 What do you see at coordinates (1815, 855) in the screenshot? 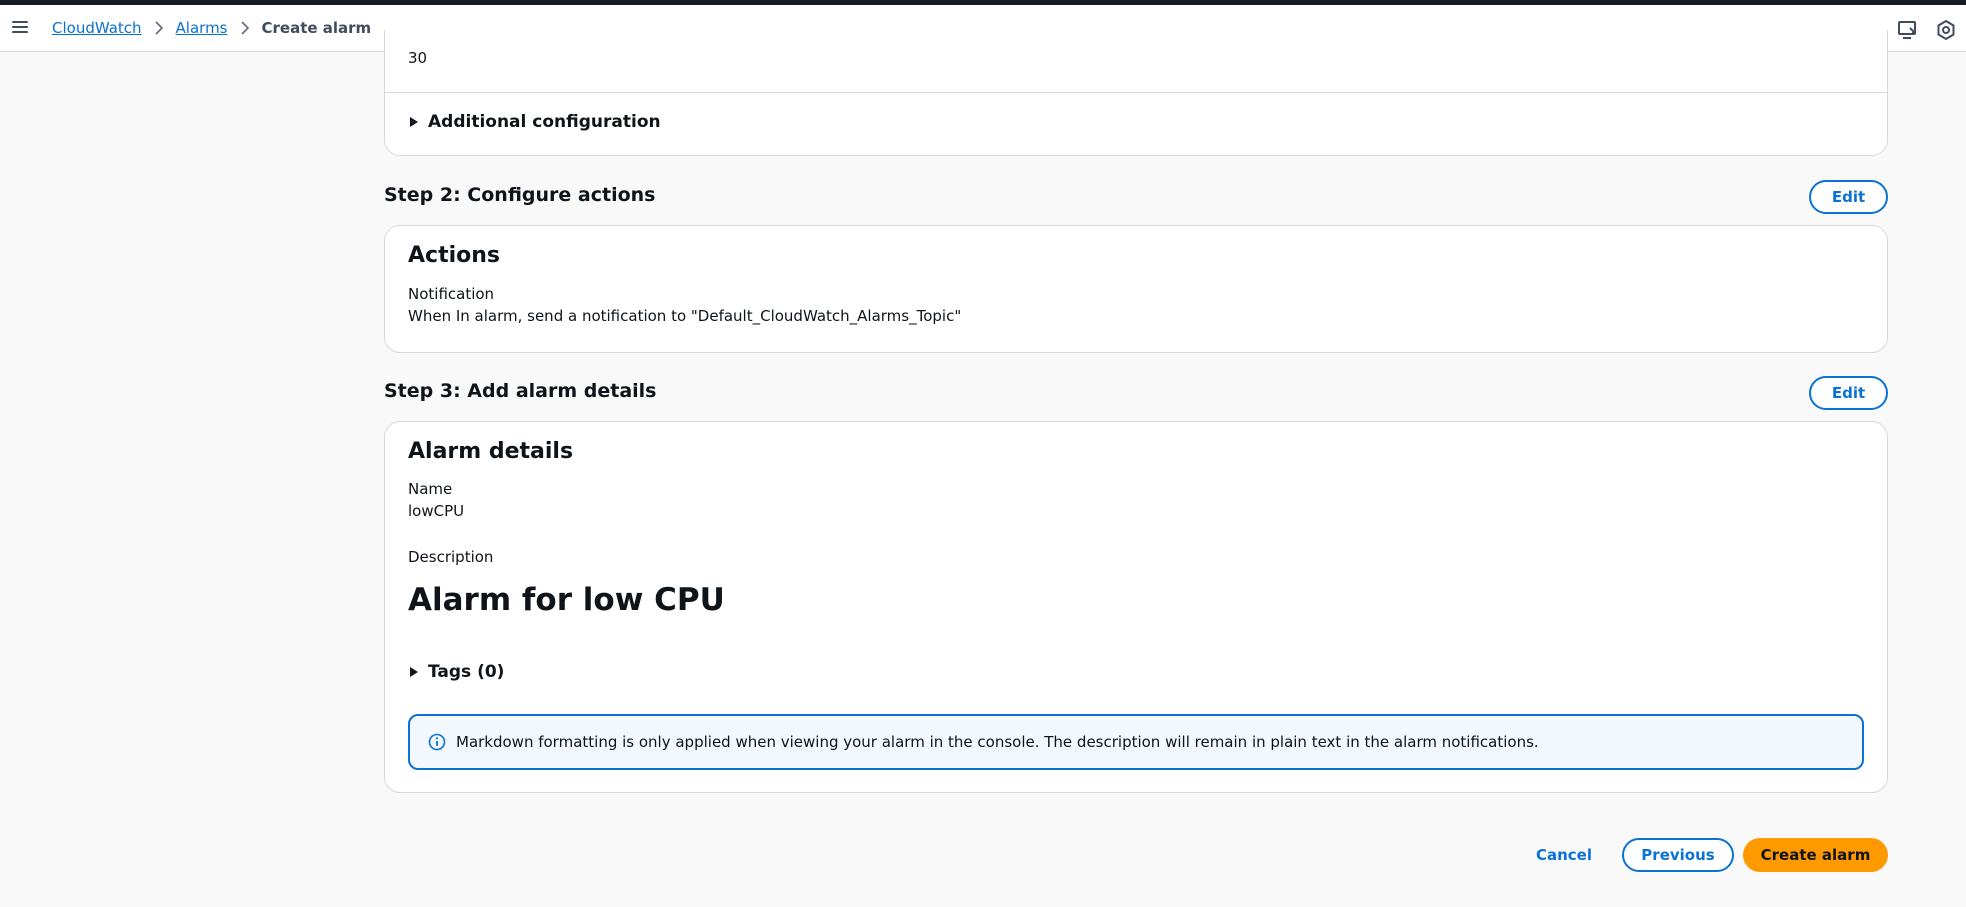
I see `create-alarm-button: Create alarm` at bounding box center [1815, 855].